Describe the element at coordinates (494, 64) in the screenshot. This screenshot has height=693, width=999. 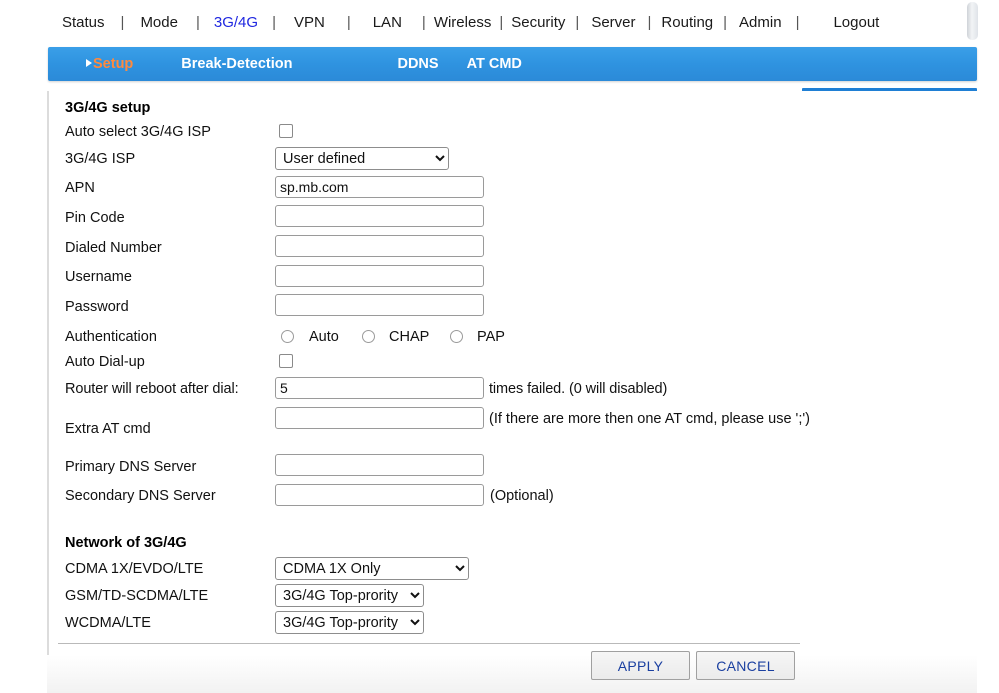
I see `tab-at-cmd: AT CMD` at that location.